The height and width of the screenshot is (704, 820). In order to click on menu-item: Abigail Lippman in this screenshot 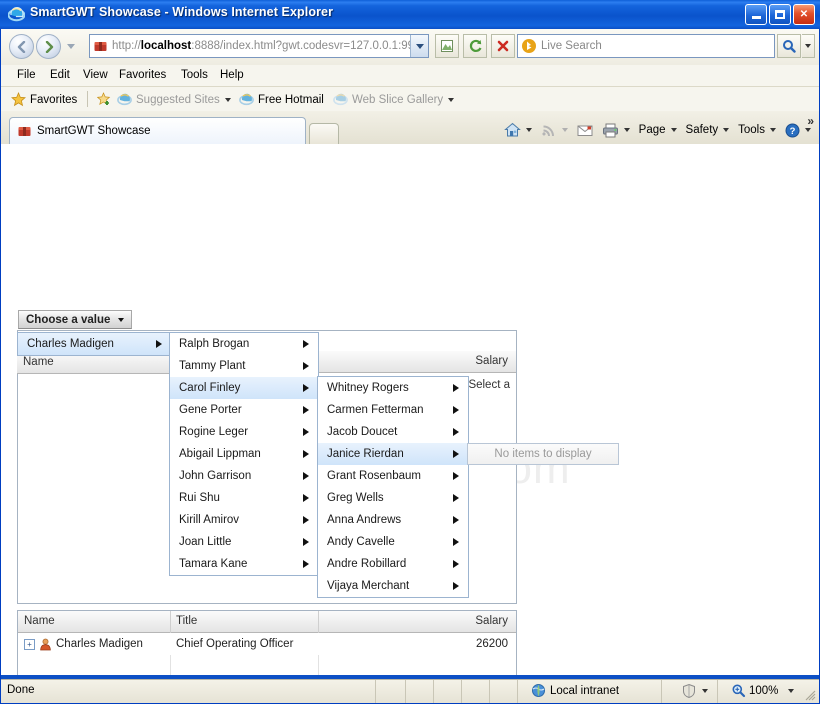, I will do `click(244, 454)`.